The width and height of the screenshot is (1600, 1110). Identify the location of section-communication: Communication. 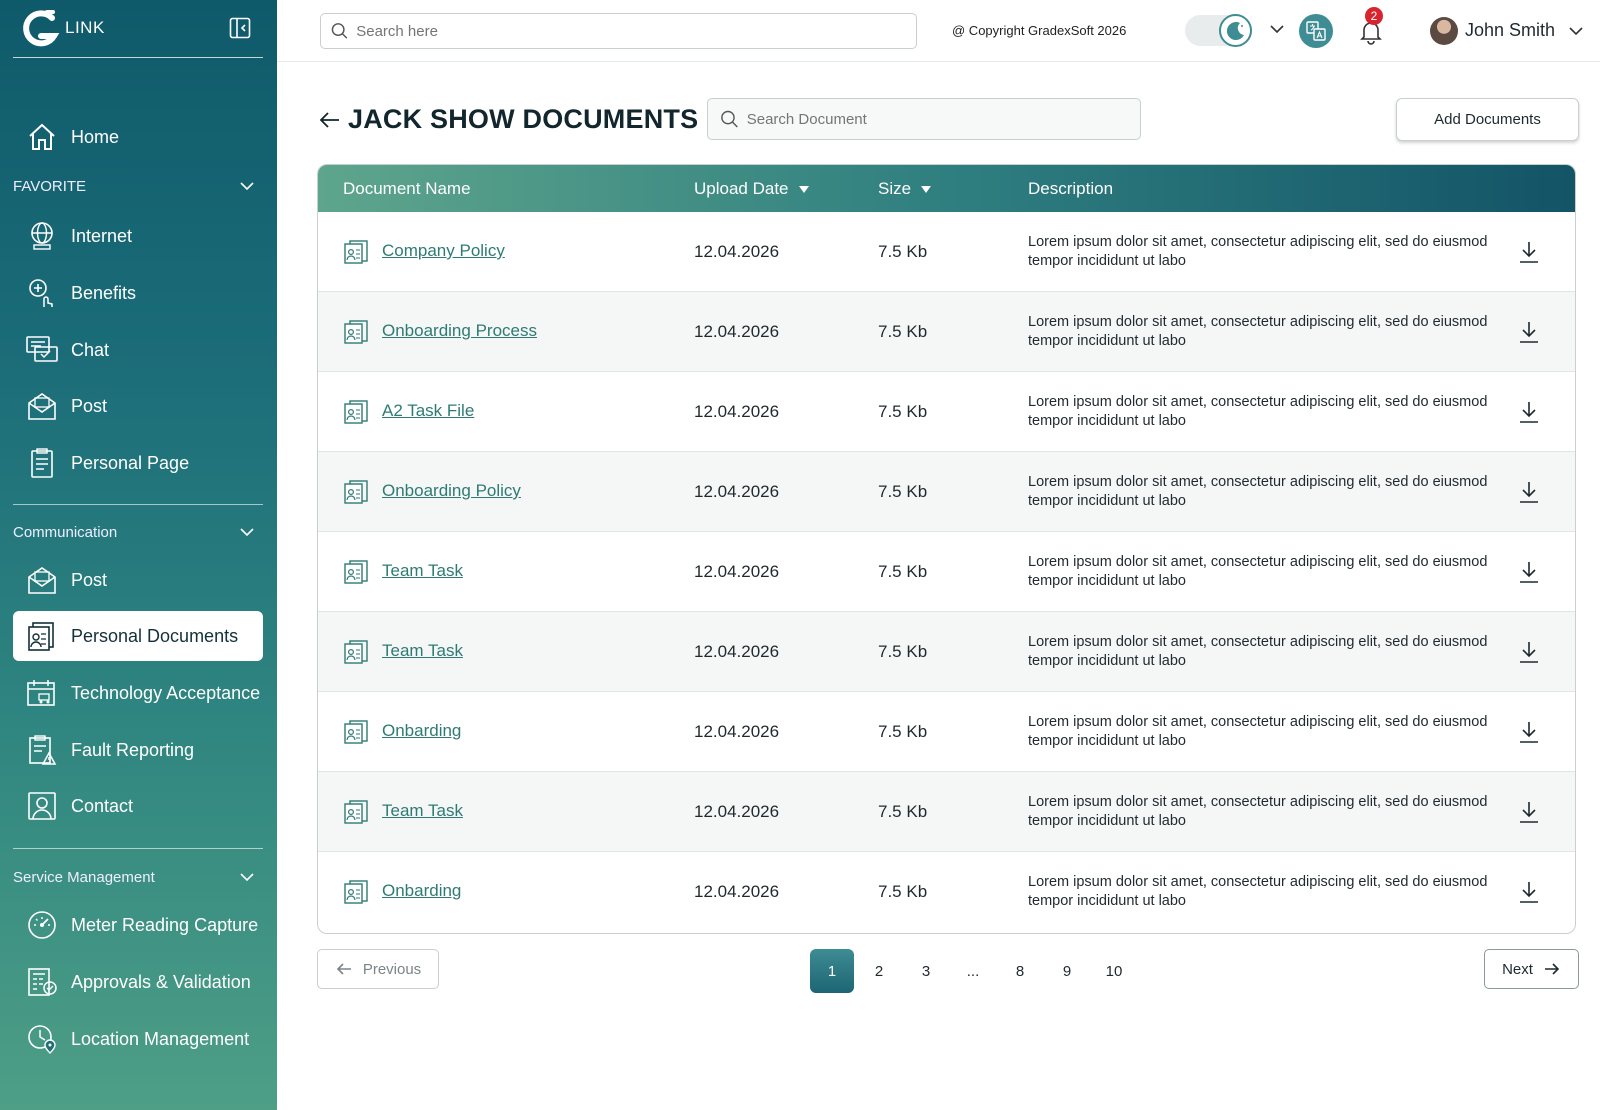
(138, 532).